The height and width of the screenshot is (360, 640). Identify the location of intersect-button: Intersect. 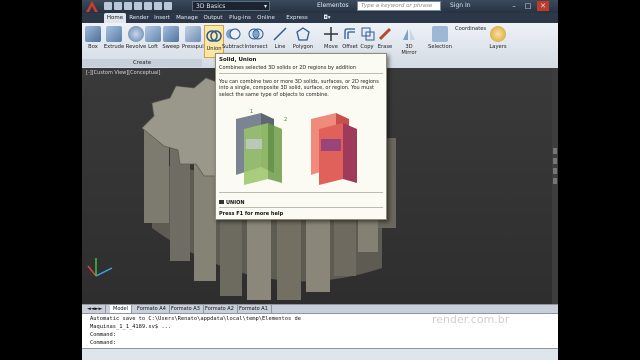
(256, 38).